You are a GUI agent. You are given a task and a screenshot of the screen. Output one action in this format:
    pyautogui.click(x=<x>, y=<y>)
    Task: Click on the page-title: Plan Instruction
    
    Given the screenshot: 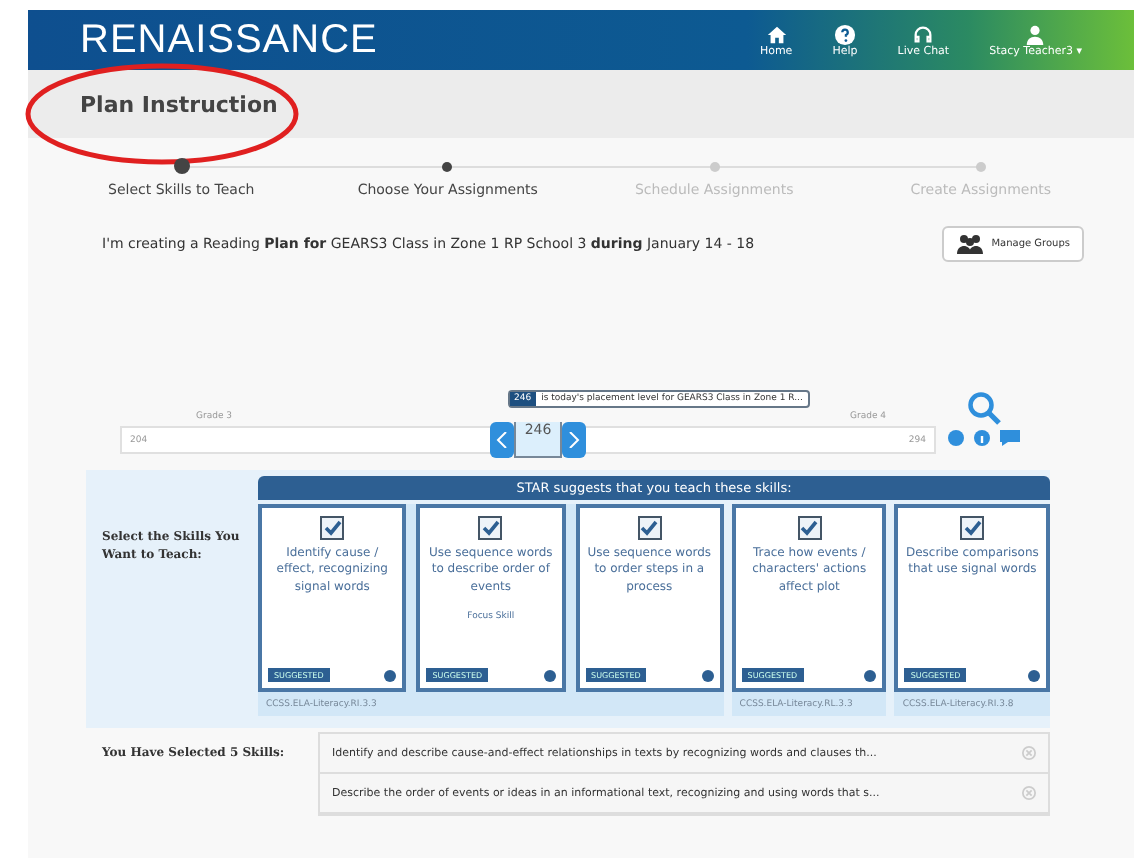 What is the action you would take?
    pyautogui.click(x=179, y=104)
    